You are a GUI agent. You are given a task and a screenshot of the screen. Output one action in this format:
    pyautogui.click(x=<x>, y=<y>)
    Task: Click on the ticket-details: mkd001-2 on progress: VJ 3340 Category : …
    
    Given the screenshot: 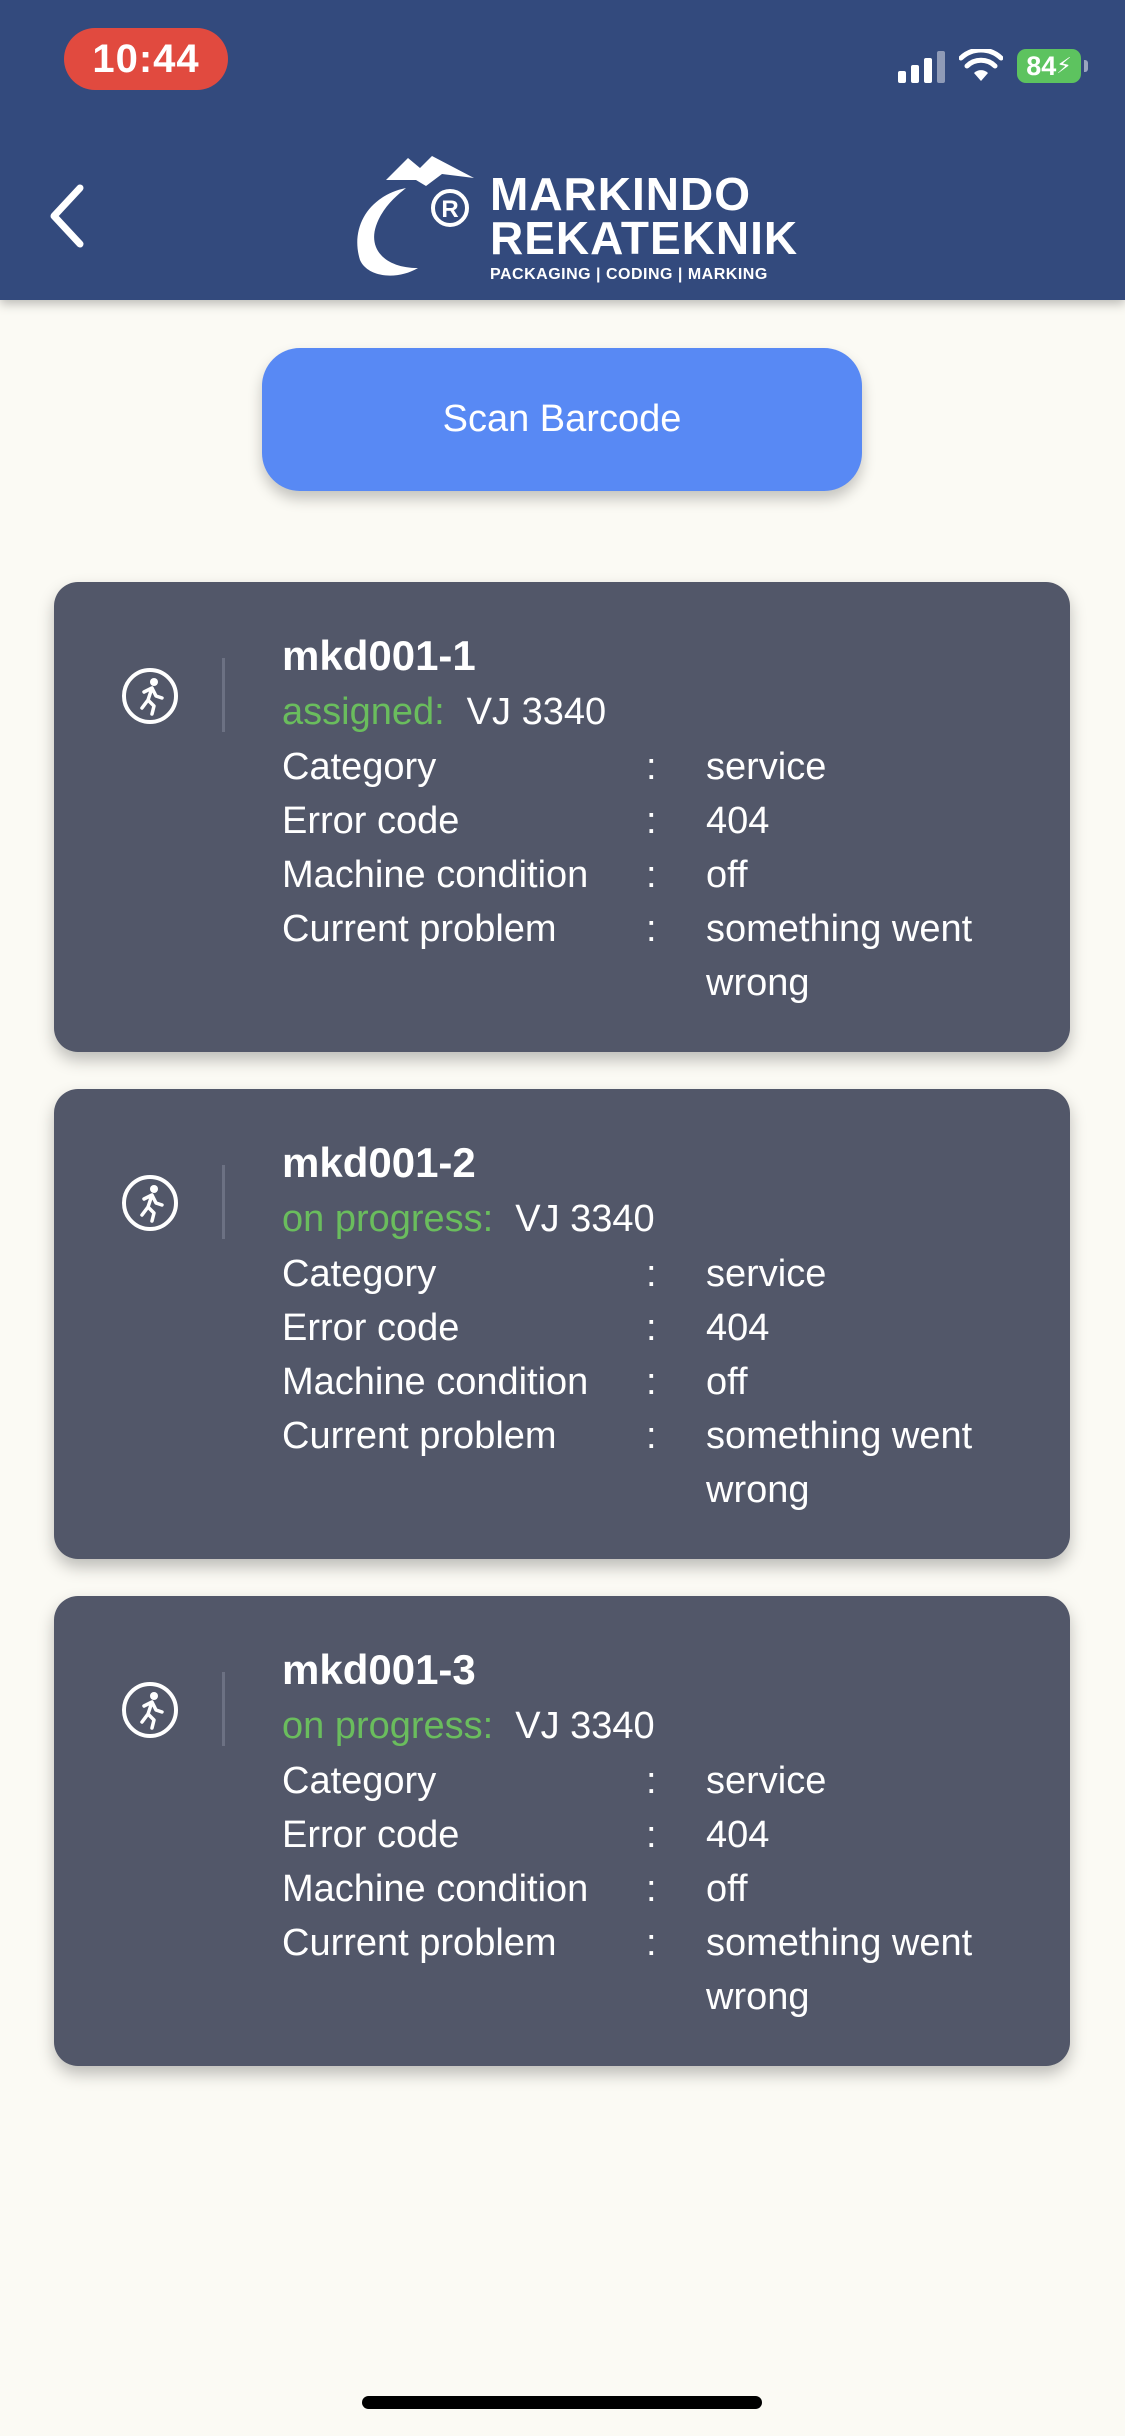 What is the action you would take?
    pyautogui.click(x=662, y=1326)
    